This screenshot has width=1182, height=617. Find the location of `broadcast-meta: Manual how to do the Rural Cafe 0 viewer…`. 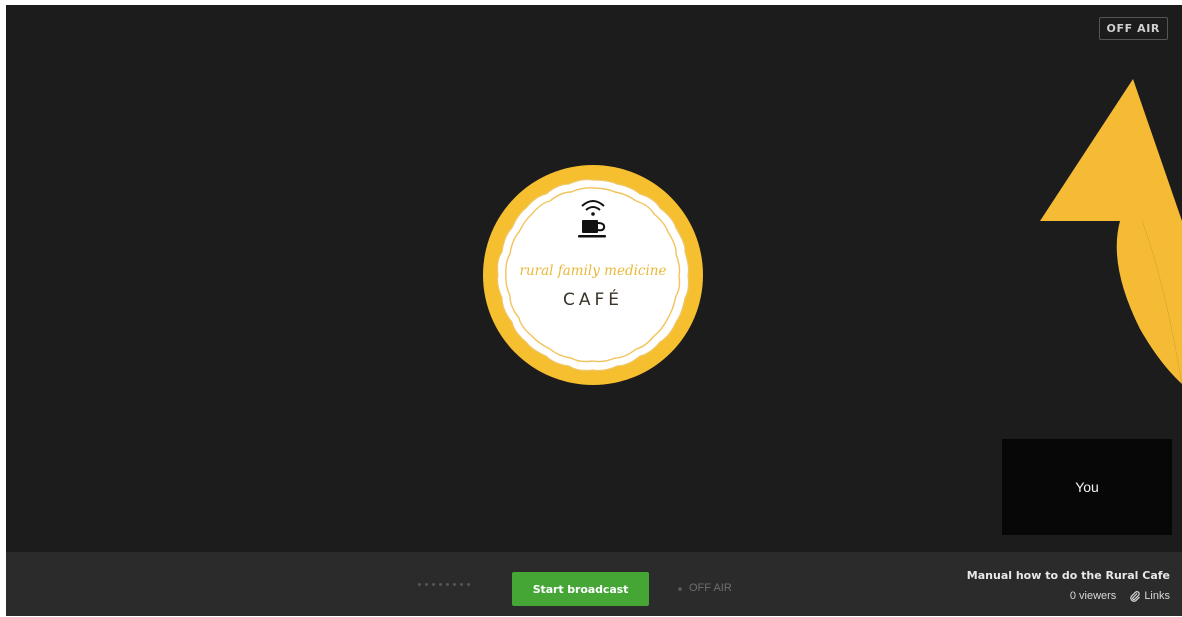

broadcast-meta: Manual how to do the Rural Cafe 0 viewer… is located at coordinates (1068, 585).